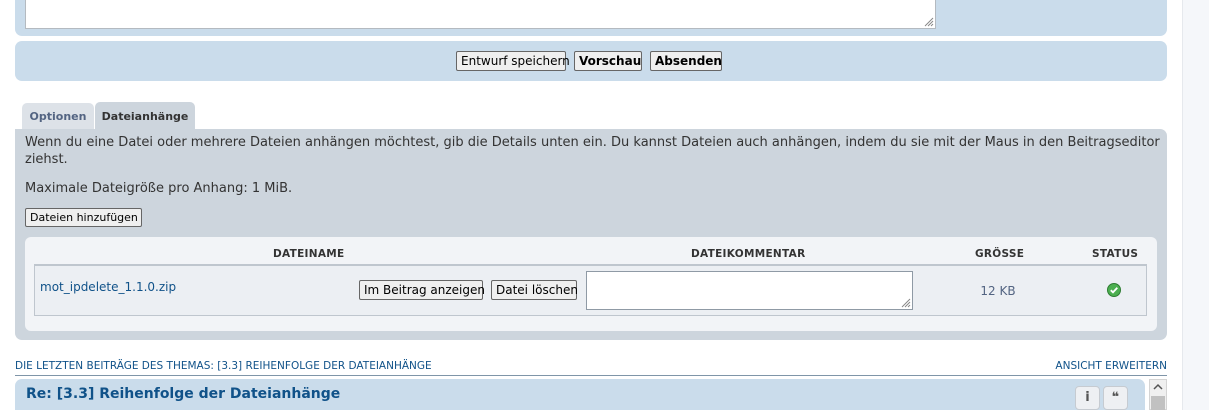 The image size is (1209, 410). Describe the element at coordinates (749, 290) in the screenshot. I see `file-comment-input` at that location.